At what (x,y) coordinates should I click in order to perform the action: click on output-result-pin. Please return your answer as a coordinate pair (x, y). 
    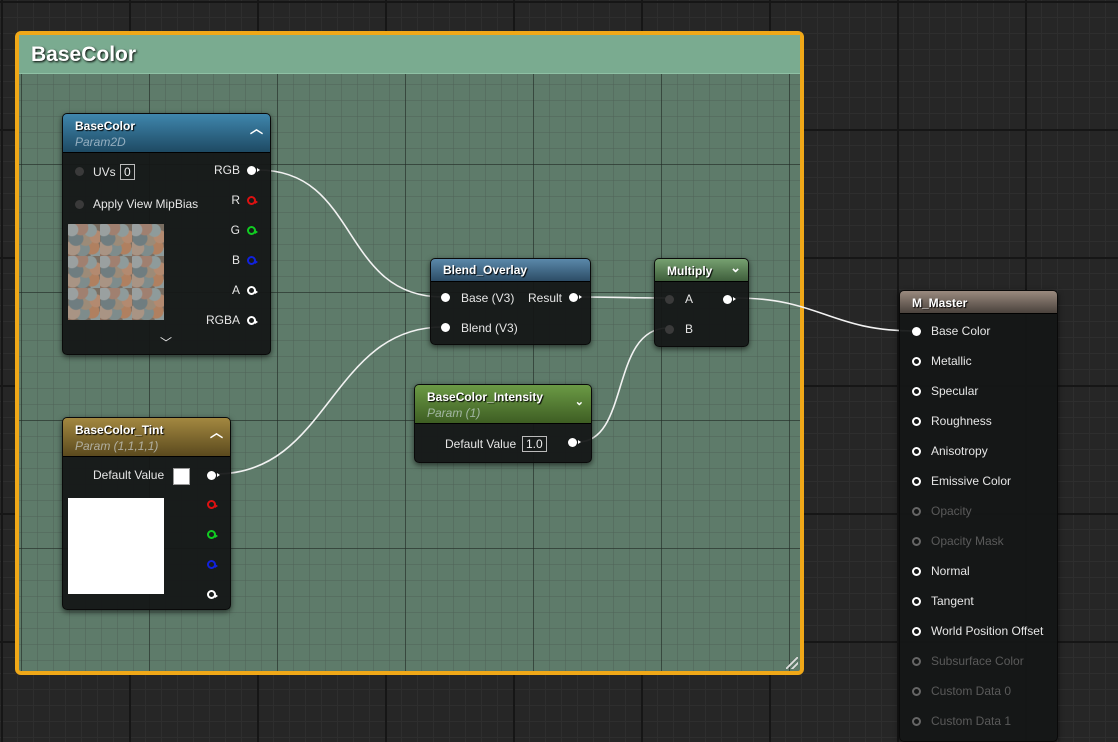
    Looking at the image, I should click on (575, 297).